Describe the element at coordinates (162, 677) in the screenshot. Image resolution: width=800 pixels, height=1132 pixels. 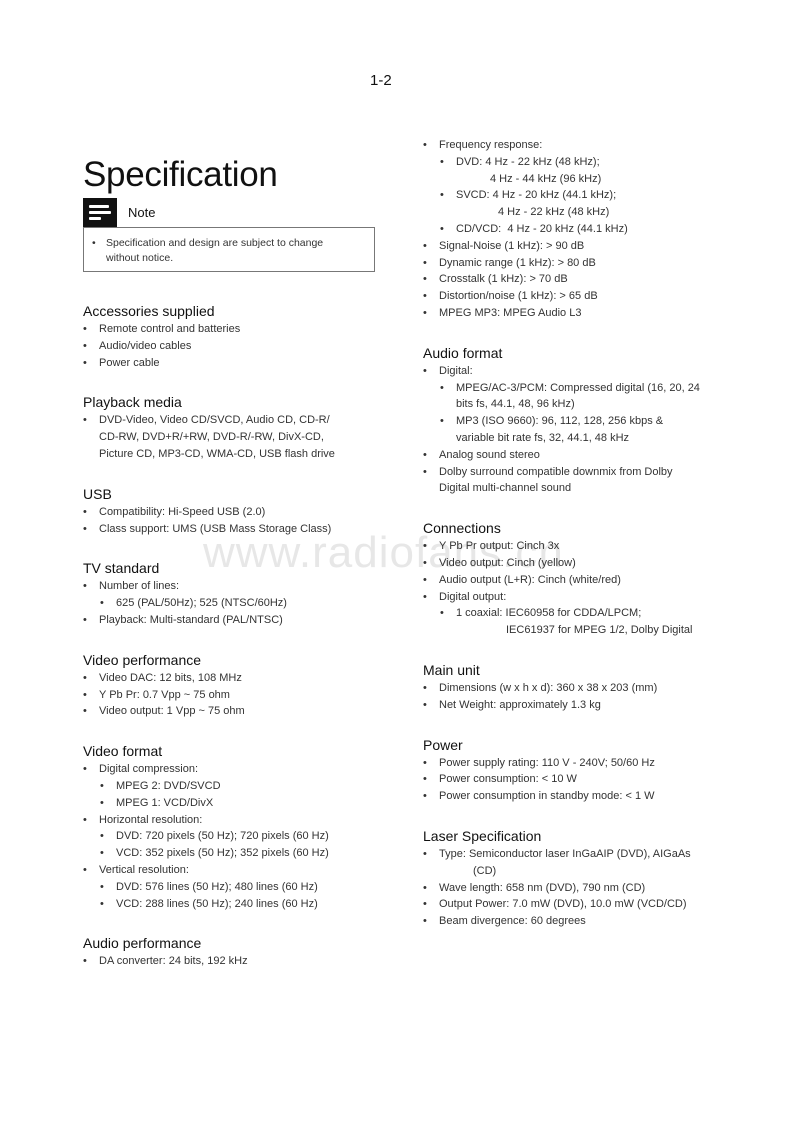
I see `list-item: • Video DAC: 12 bits, 108 MHz` at that location.